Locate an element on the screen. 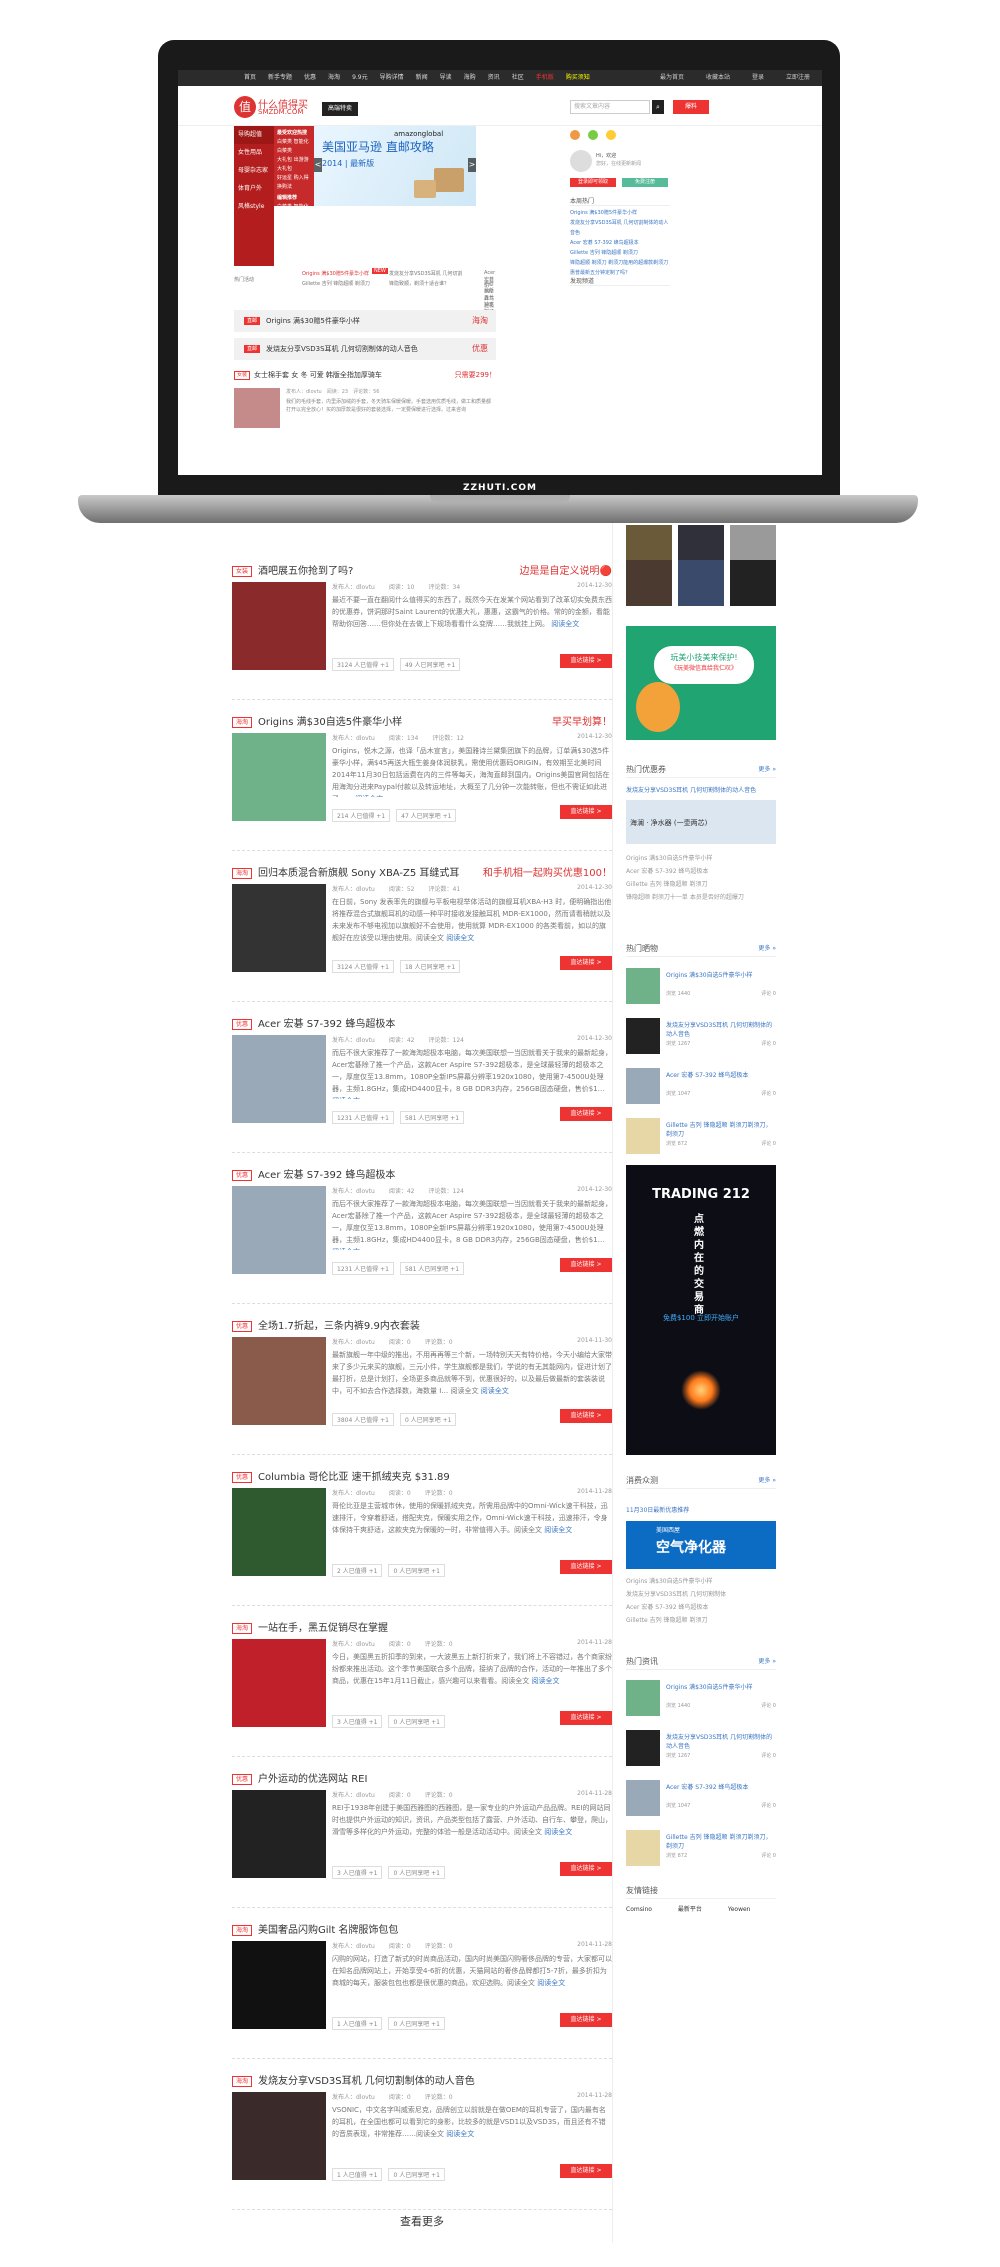 This screenshot has width=1000, height=2267. list-item: 锋隐超顺 剃须刀 剃须刀能用的超爆款剃须刀 is located at coordinates (620, 263).